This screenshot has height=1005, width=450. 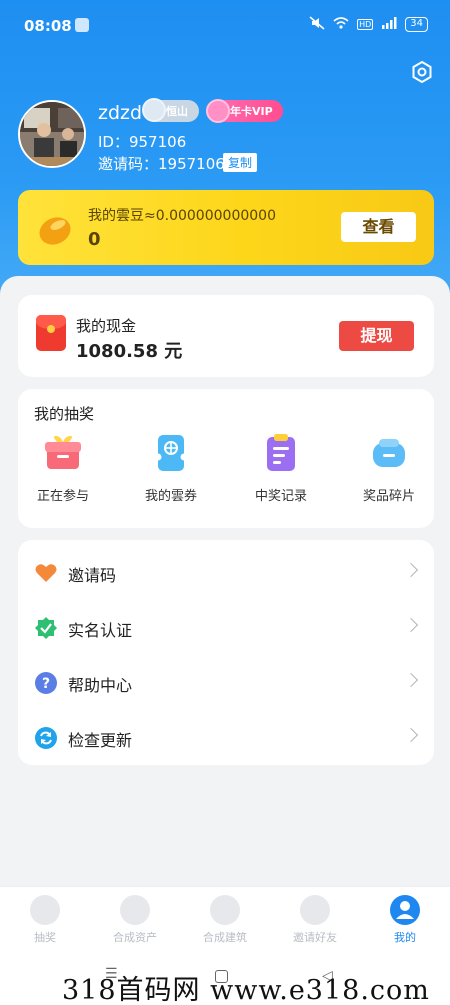 What do you see at coordinates (63, 453) in the screenshot?
I see `gift-box-icon` at bounding box center [63, 453].